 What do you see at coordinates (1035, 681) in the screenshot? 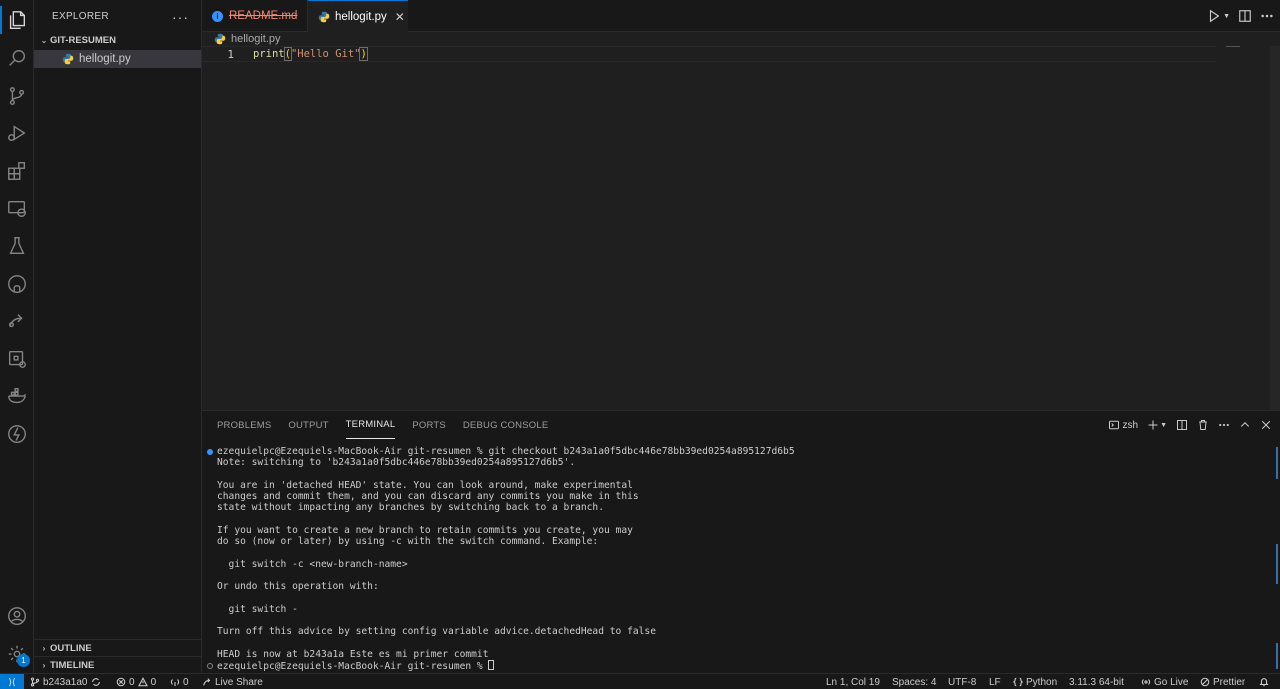
I see `language-mode: Python` at bounding box center [1035, 681].